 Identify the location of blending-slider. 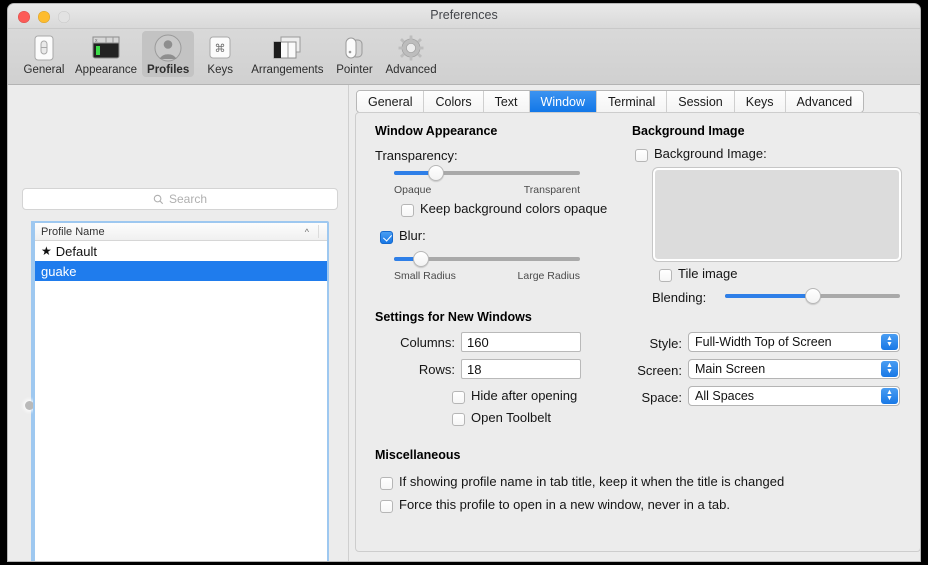
(812, 296).